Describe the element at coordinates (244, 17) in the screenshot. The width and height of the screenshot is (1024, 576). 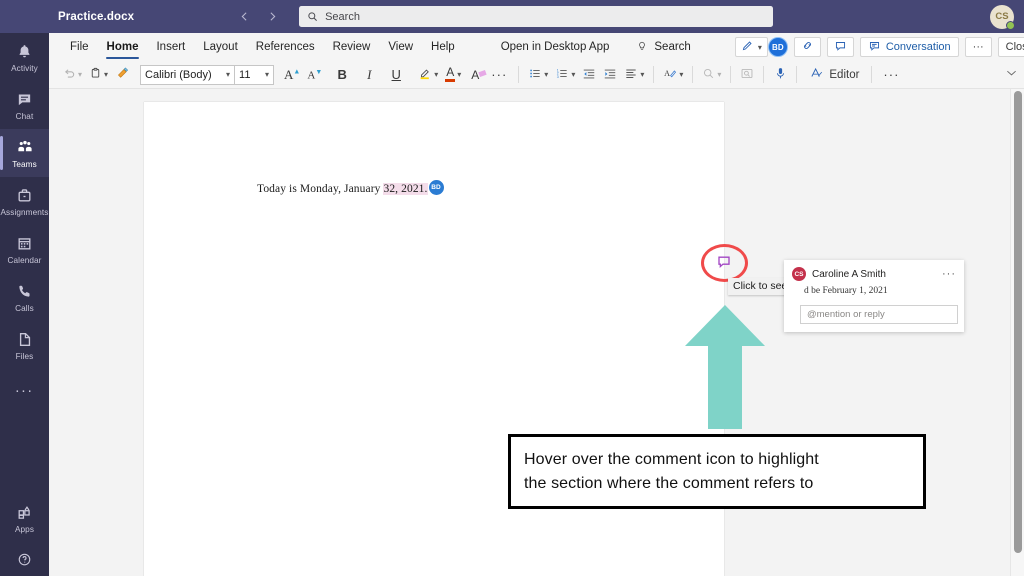
I see `back-button` at that location.